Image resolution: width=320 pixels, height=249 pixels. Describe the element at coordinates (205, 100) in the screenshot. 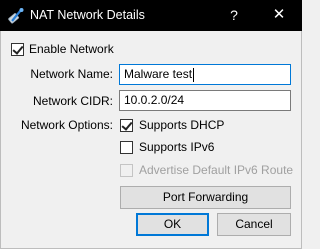

I see `network-cidr-input: 10.0.2.0/24` at that location.